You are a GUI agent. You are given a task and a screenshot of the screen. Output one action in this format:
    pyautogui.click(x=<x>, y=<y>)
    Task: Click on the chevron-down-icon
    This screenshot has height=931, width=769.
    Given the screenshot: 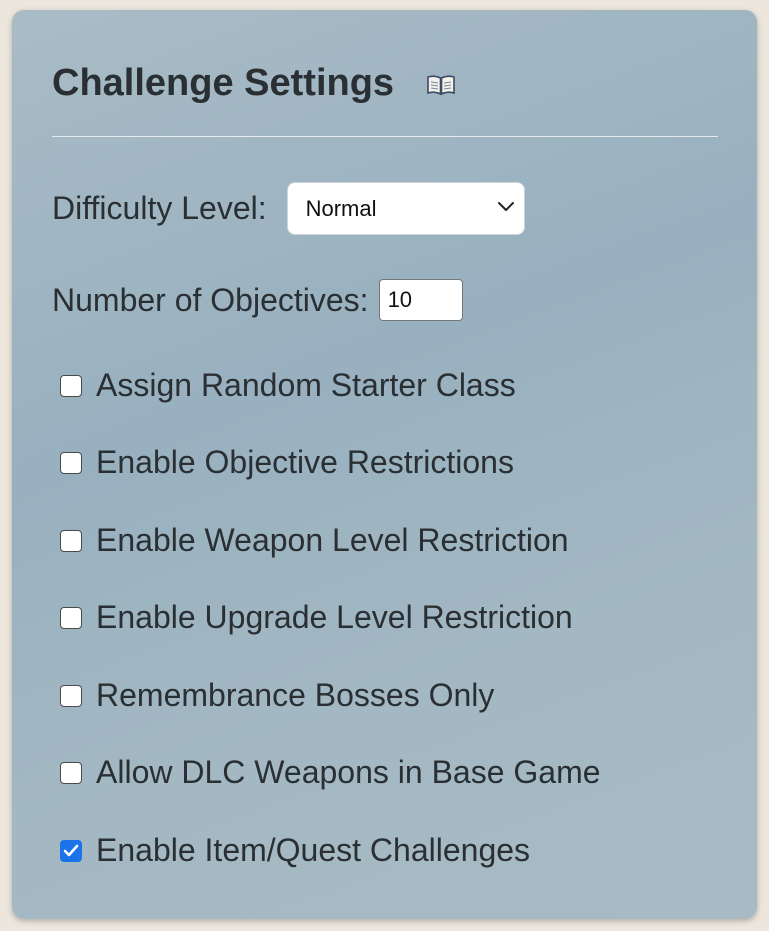 What is the action you would take?
    pyautogui.click(x=506, y=208)
    